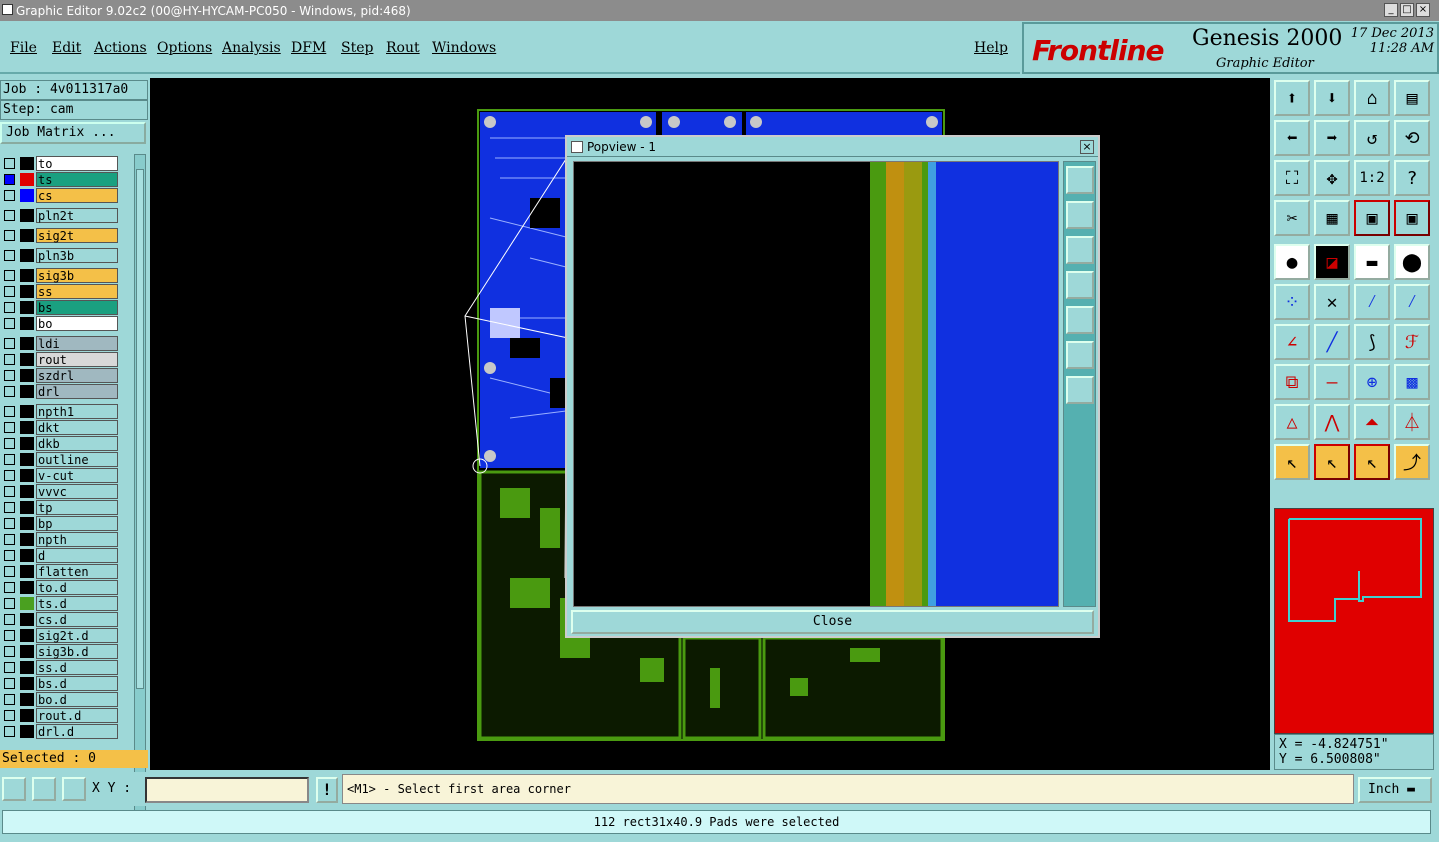 This screenshot has width=1439, height=842. What do you see at coordinates (77, 587) in the screenshot?
I see `layer-name: to.d` at bounding box center [77, 587].